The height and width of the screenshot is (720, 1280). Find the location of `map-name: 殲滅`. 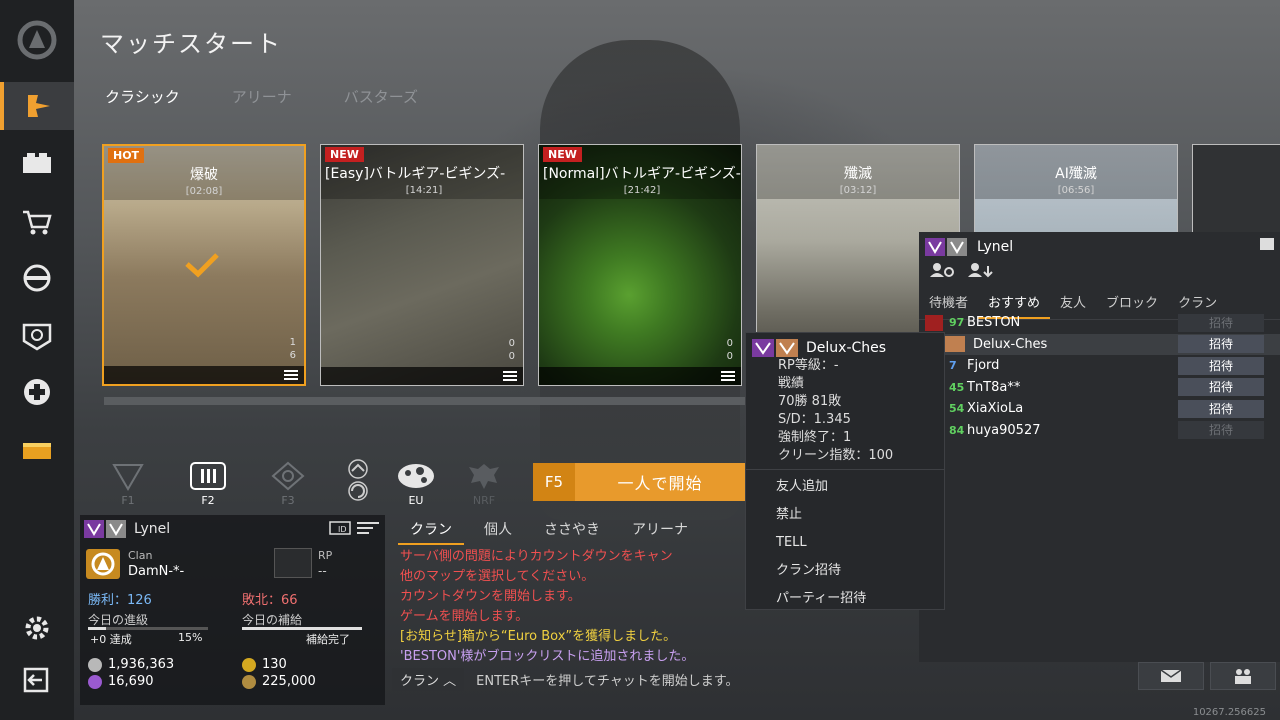

map-name: 殲滅 is located at coordinates (858, 174).